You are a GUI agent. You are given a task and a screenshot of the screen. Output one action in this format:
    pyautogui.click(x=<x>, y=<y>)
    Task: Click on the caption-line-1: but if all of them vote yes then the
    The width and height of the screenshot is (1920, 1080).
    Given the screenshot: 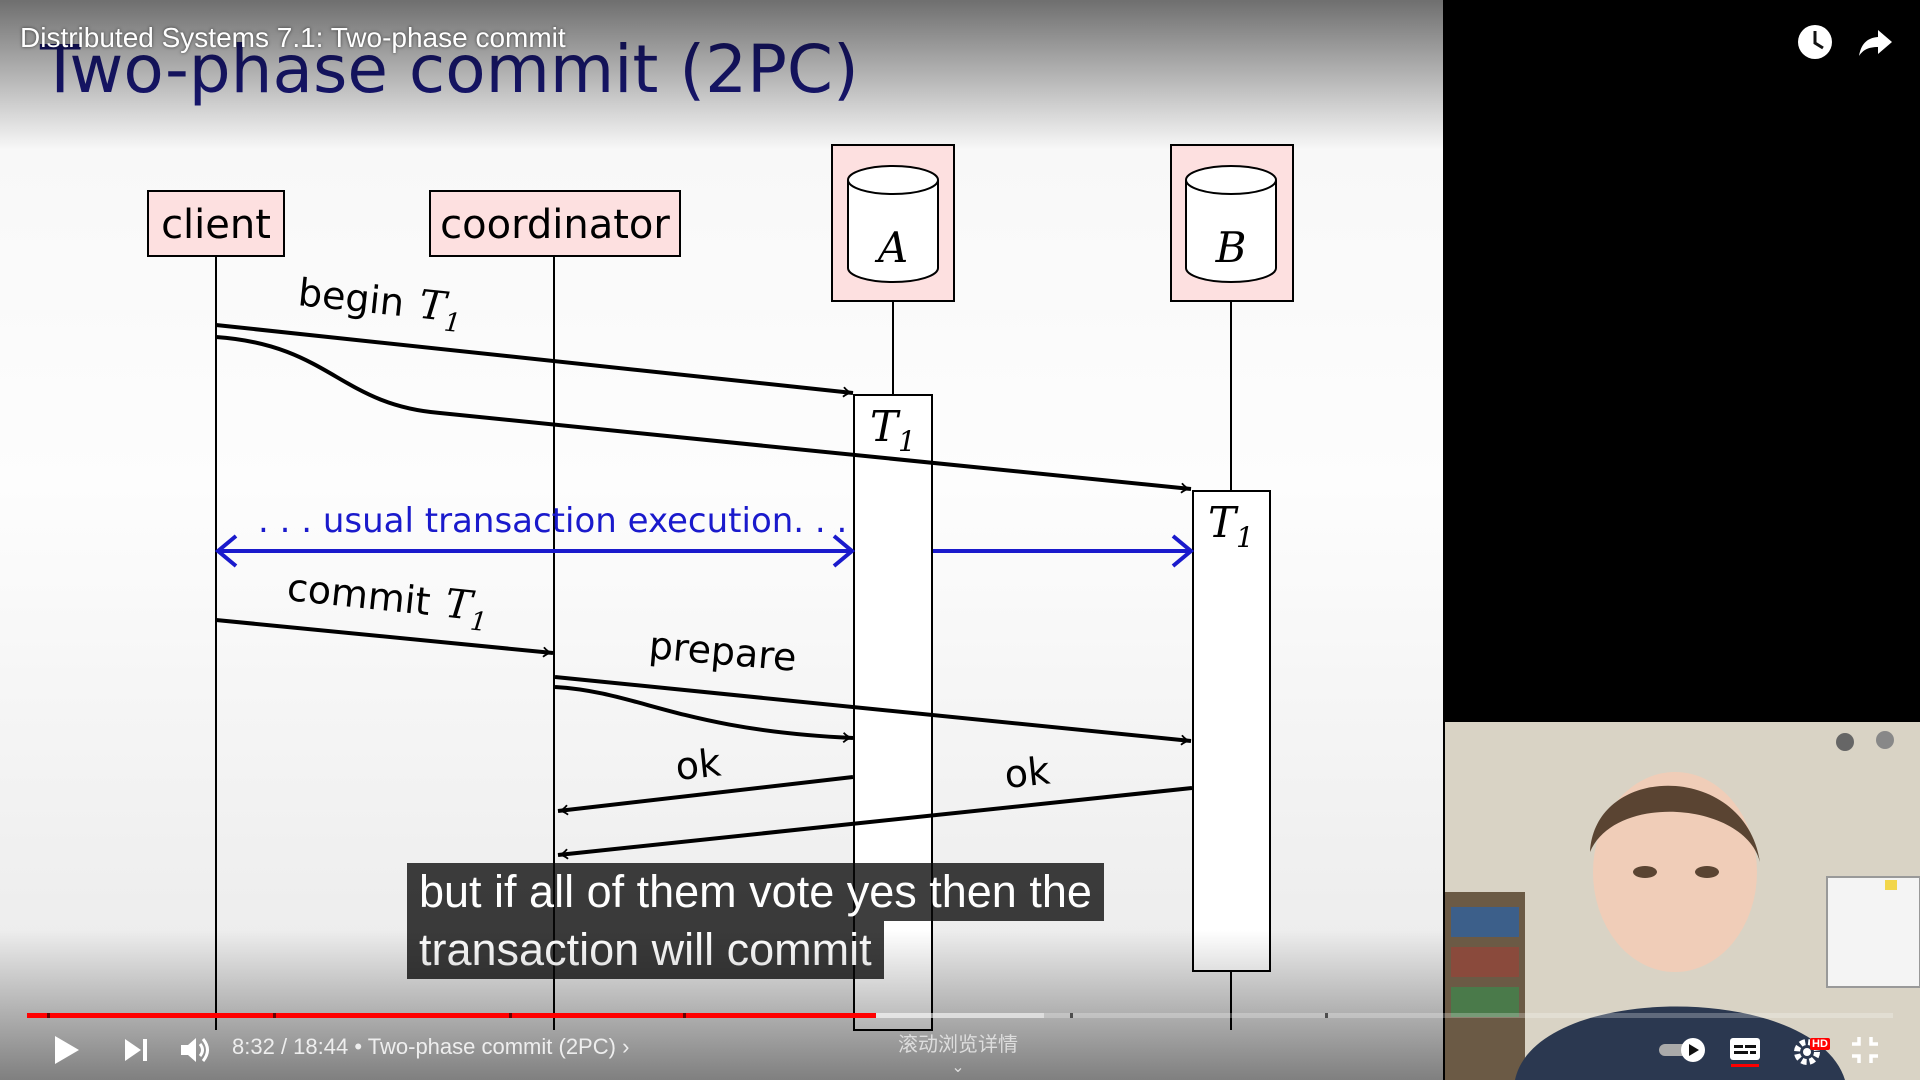 What is the action you would take?
    pyautogui.click(x=755, y=892)
    